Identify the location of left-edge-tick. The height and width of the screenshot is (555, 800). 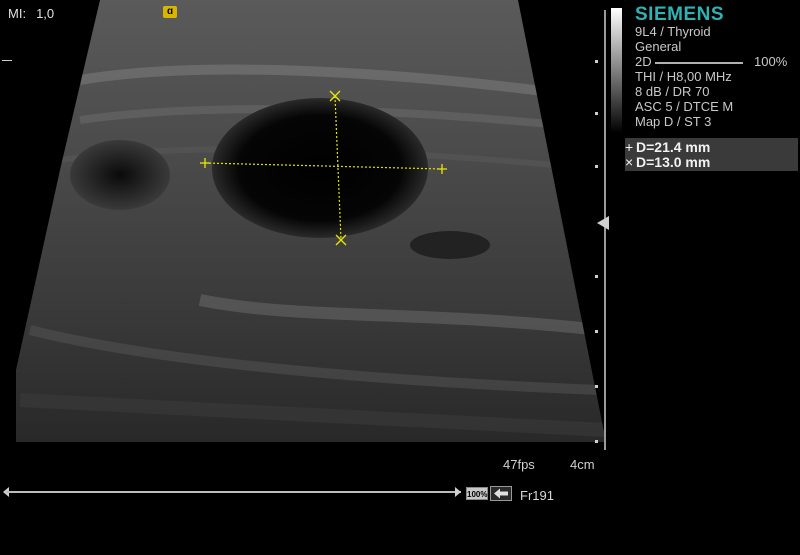
(7, 60).